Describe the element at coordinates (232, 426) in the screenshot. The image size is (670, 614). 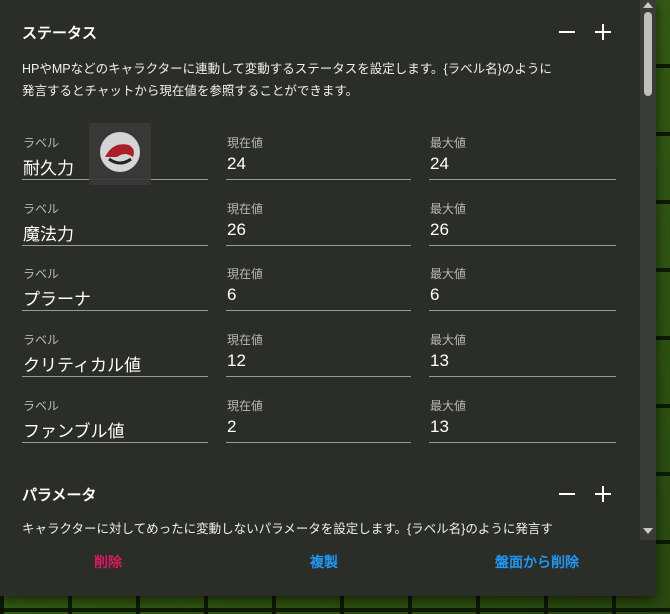
I see `current-value: 2` at that location.